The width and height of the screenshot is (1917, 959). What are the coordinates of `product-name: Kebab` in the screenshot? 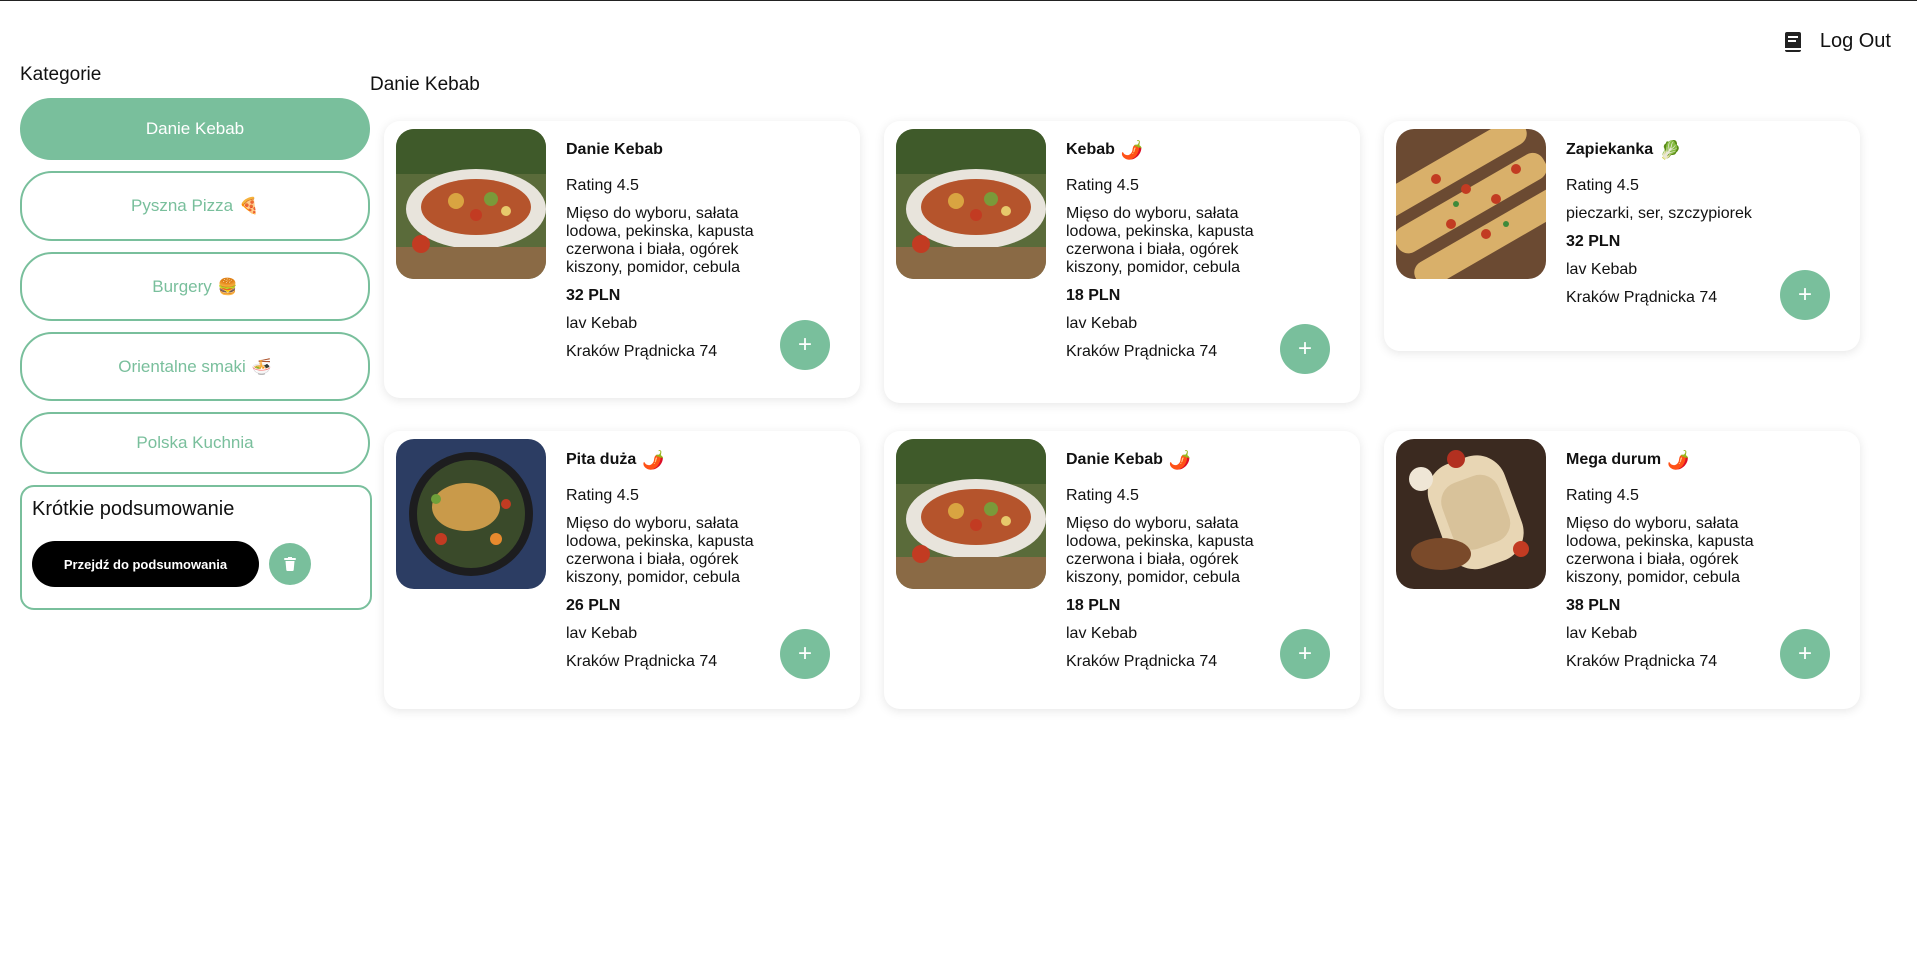 It's located at (1090, 149).